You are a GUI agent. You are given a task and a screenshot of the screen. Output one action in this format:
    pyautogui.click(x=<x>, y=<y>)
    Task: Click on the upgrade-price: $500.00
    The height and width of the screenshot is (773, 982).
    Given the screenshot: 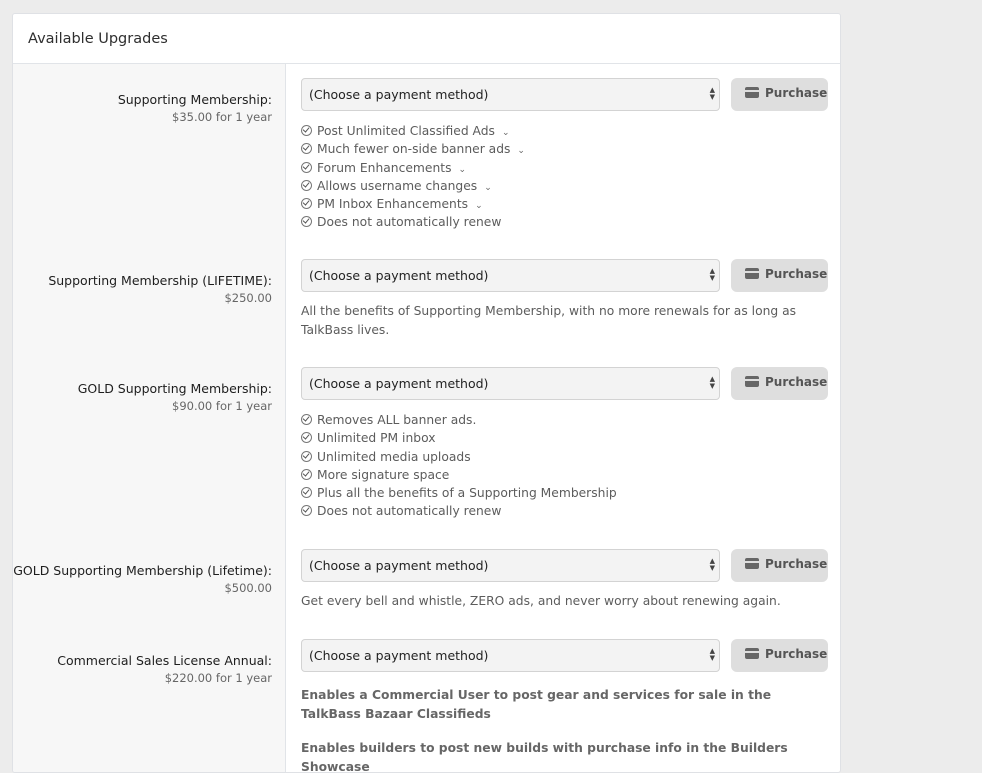 What is the action you would take?
    pyautogui.click(x=248, y=588)
    